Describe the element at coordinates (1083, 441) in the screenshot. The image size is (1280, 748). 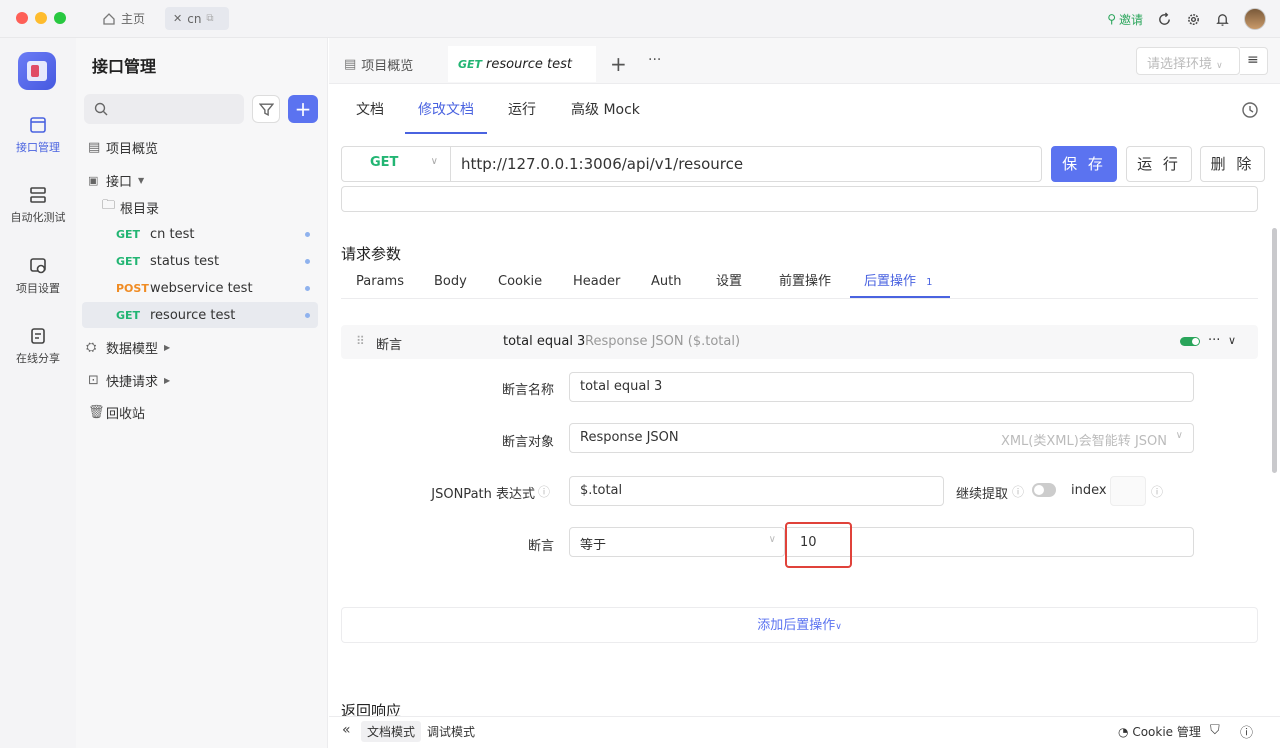
I see `assertion-target-hint: XML(类XML)会智能转 JSON` at that location.